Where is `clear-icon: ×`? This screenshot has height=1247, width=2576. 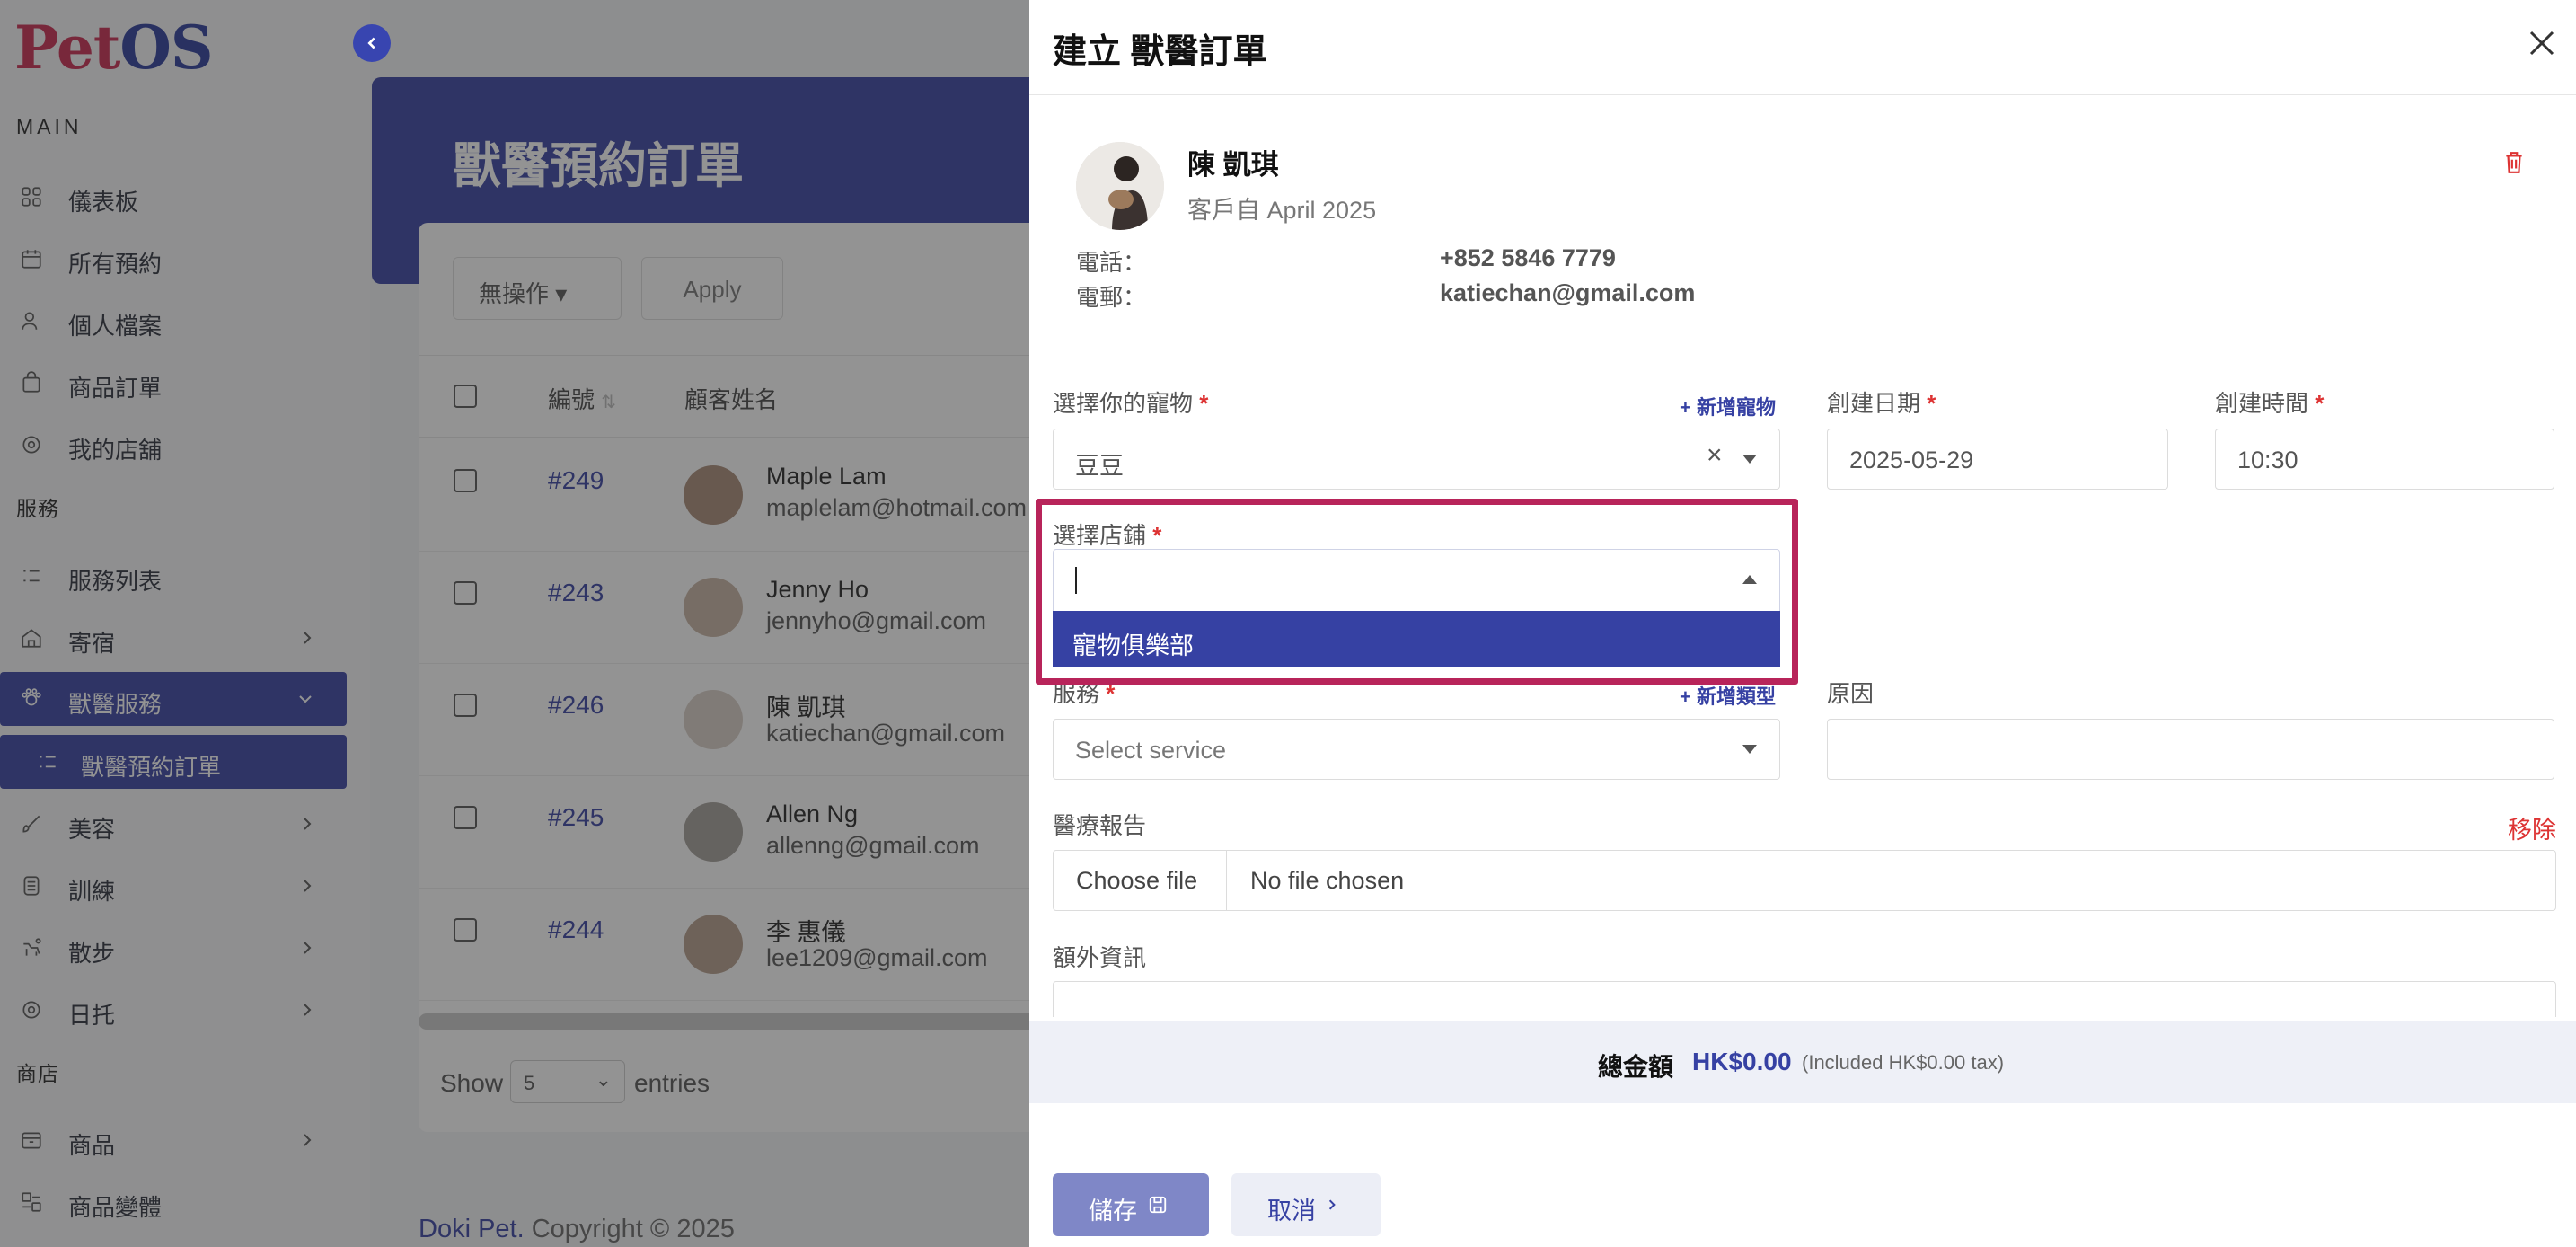 clear-icon: × is located at coordinates (1715, 456).